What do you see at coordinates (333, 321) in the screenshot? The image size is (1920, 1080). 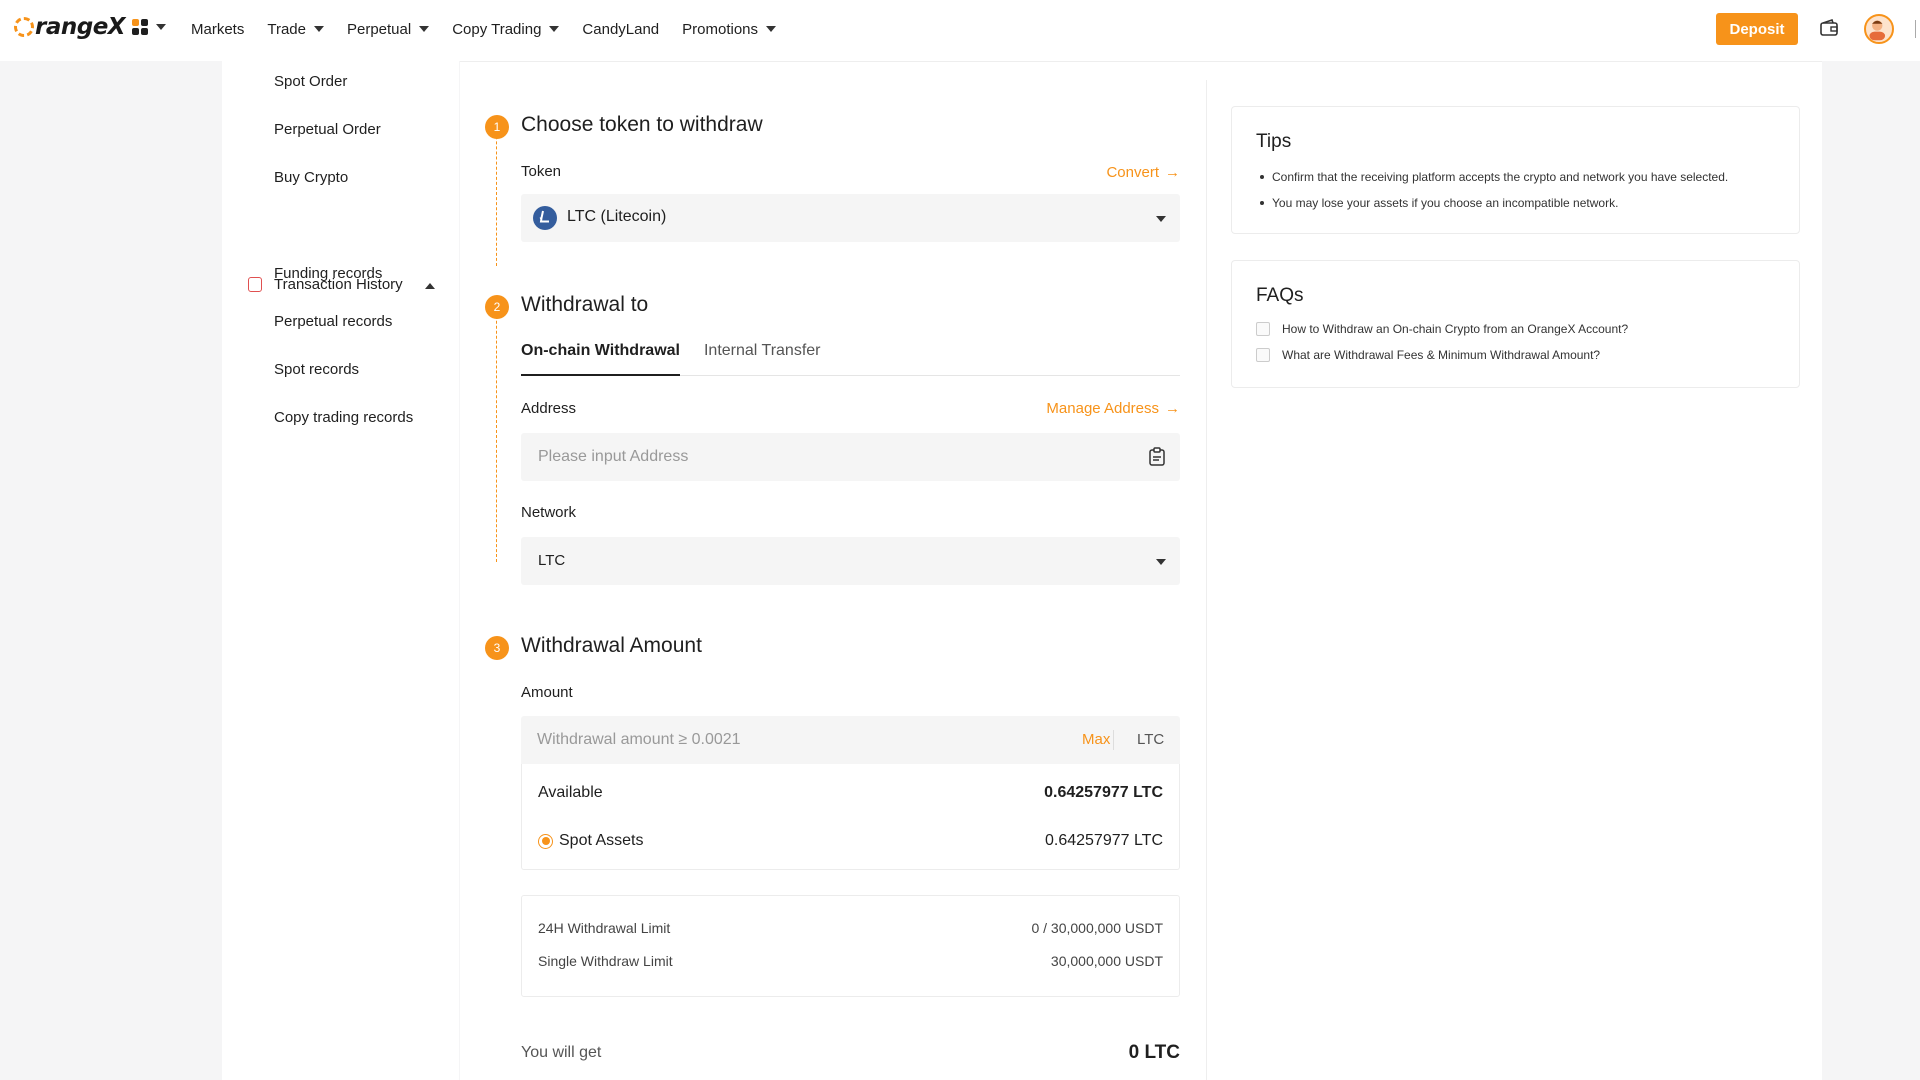 I see `sidebar-item-perpetual-records: Perpetual records` at bounding box center [333, 321].